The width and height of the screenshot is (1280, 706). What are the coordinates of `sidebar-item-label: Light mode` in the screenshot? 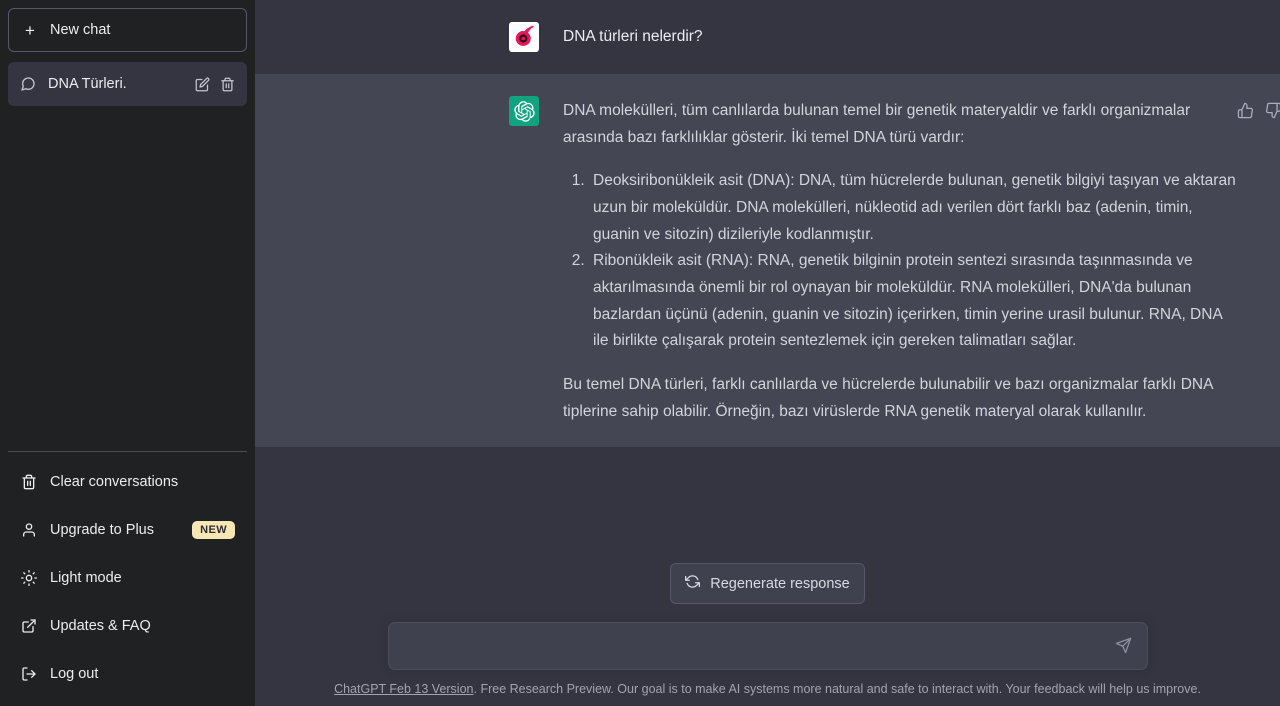 It's located at (86, 578).